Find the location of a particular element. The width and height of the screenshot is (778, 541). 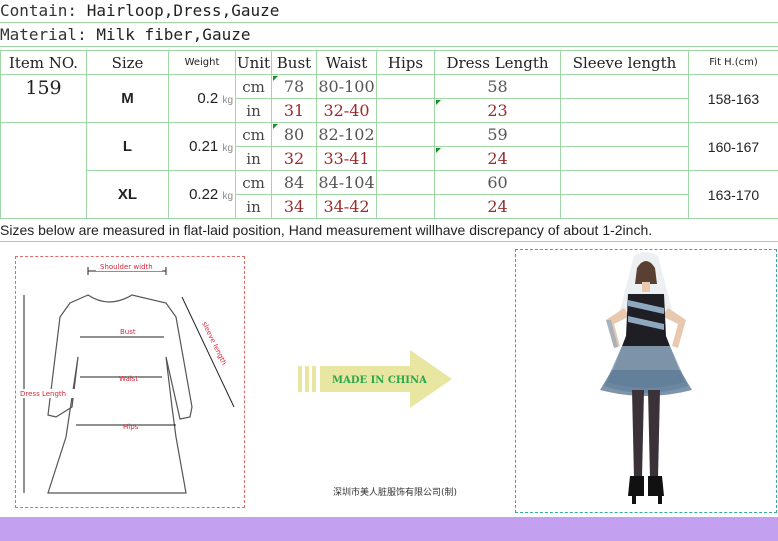

fit-height: 163-170 is located at coordinates (733, 194).